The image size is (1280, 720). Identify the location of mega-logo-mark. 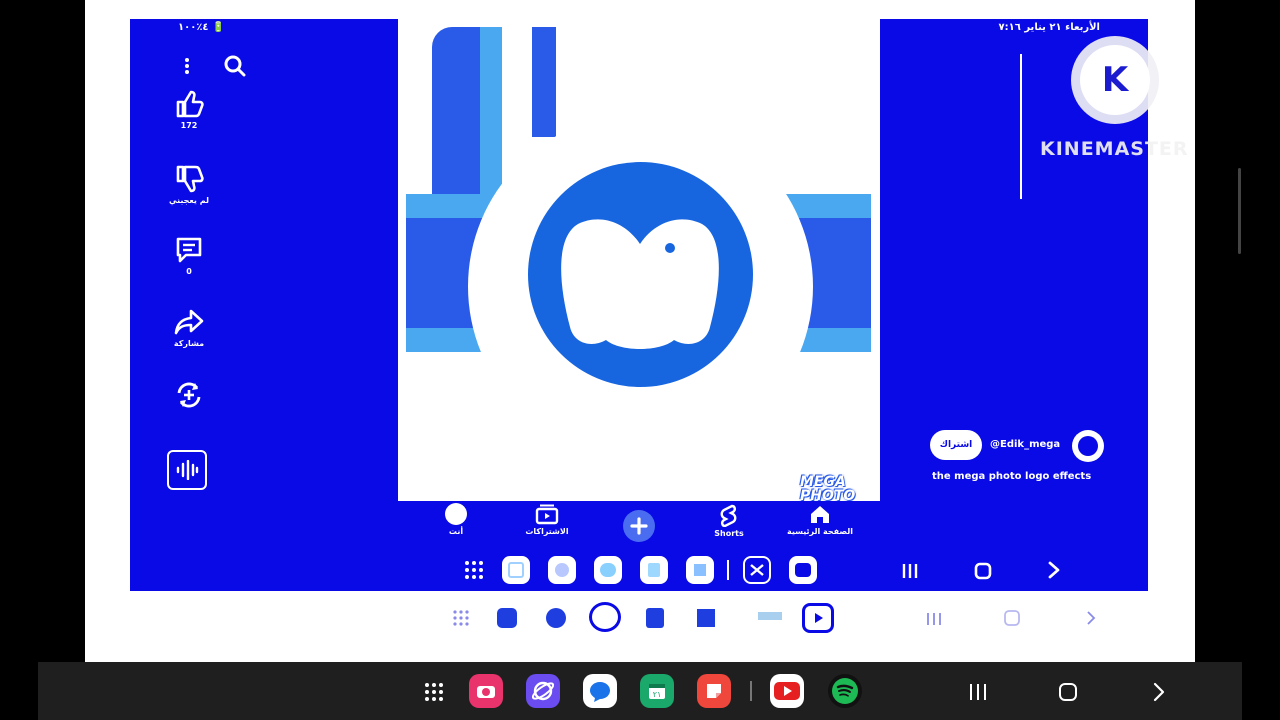
(640, 284).